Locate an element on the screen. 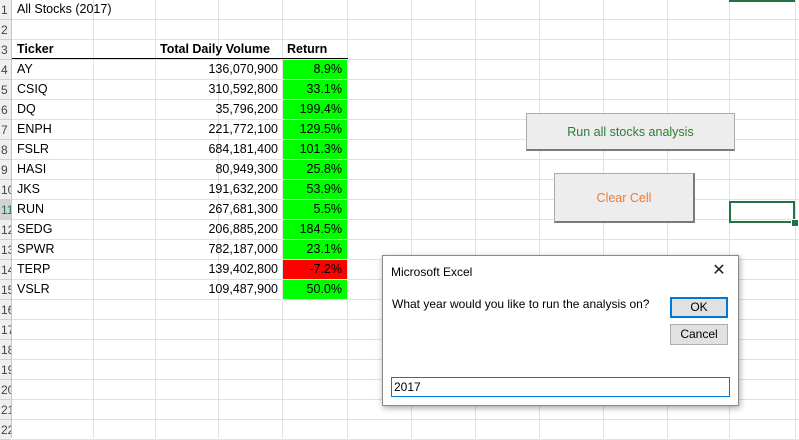 The height and width of the screenshot is (440, 799). volume-cell: 782,187,000 is located at coordinates (219, 249).